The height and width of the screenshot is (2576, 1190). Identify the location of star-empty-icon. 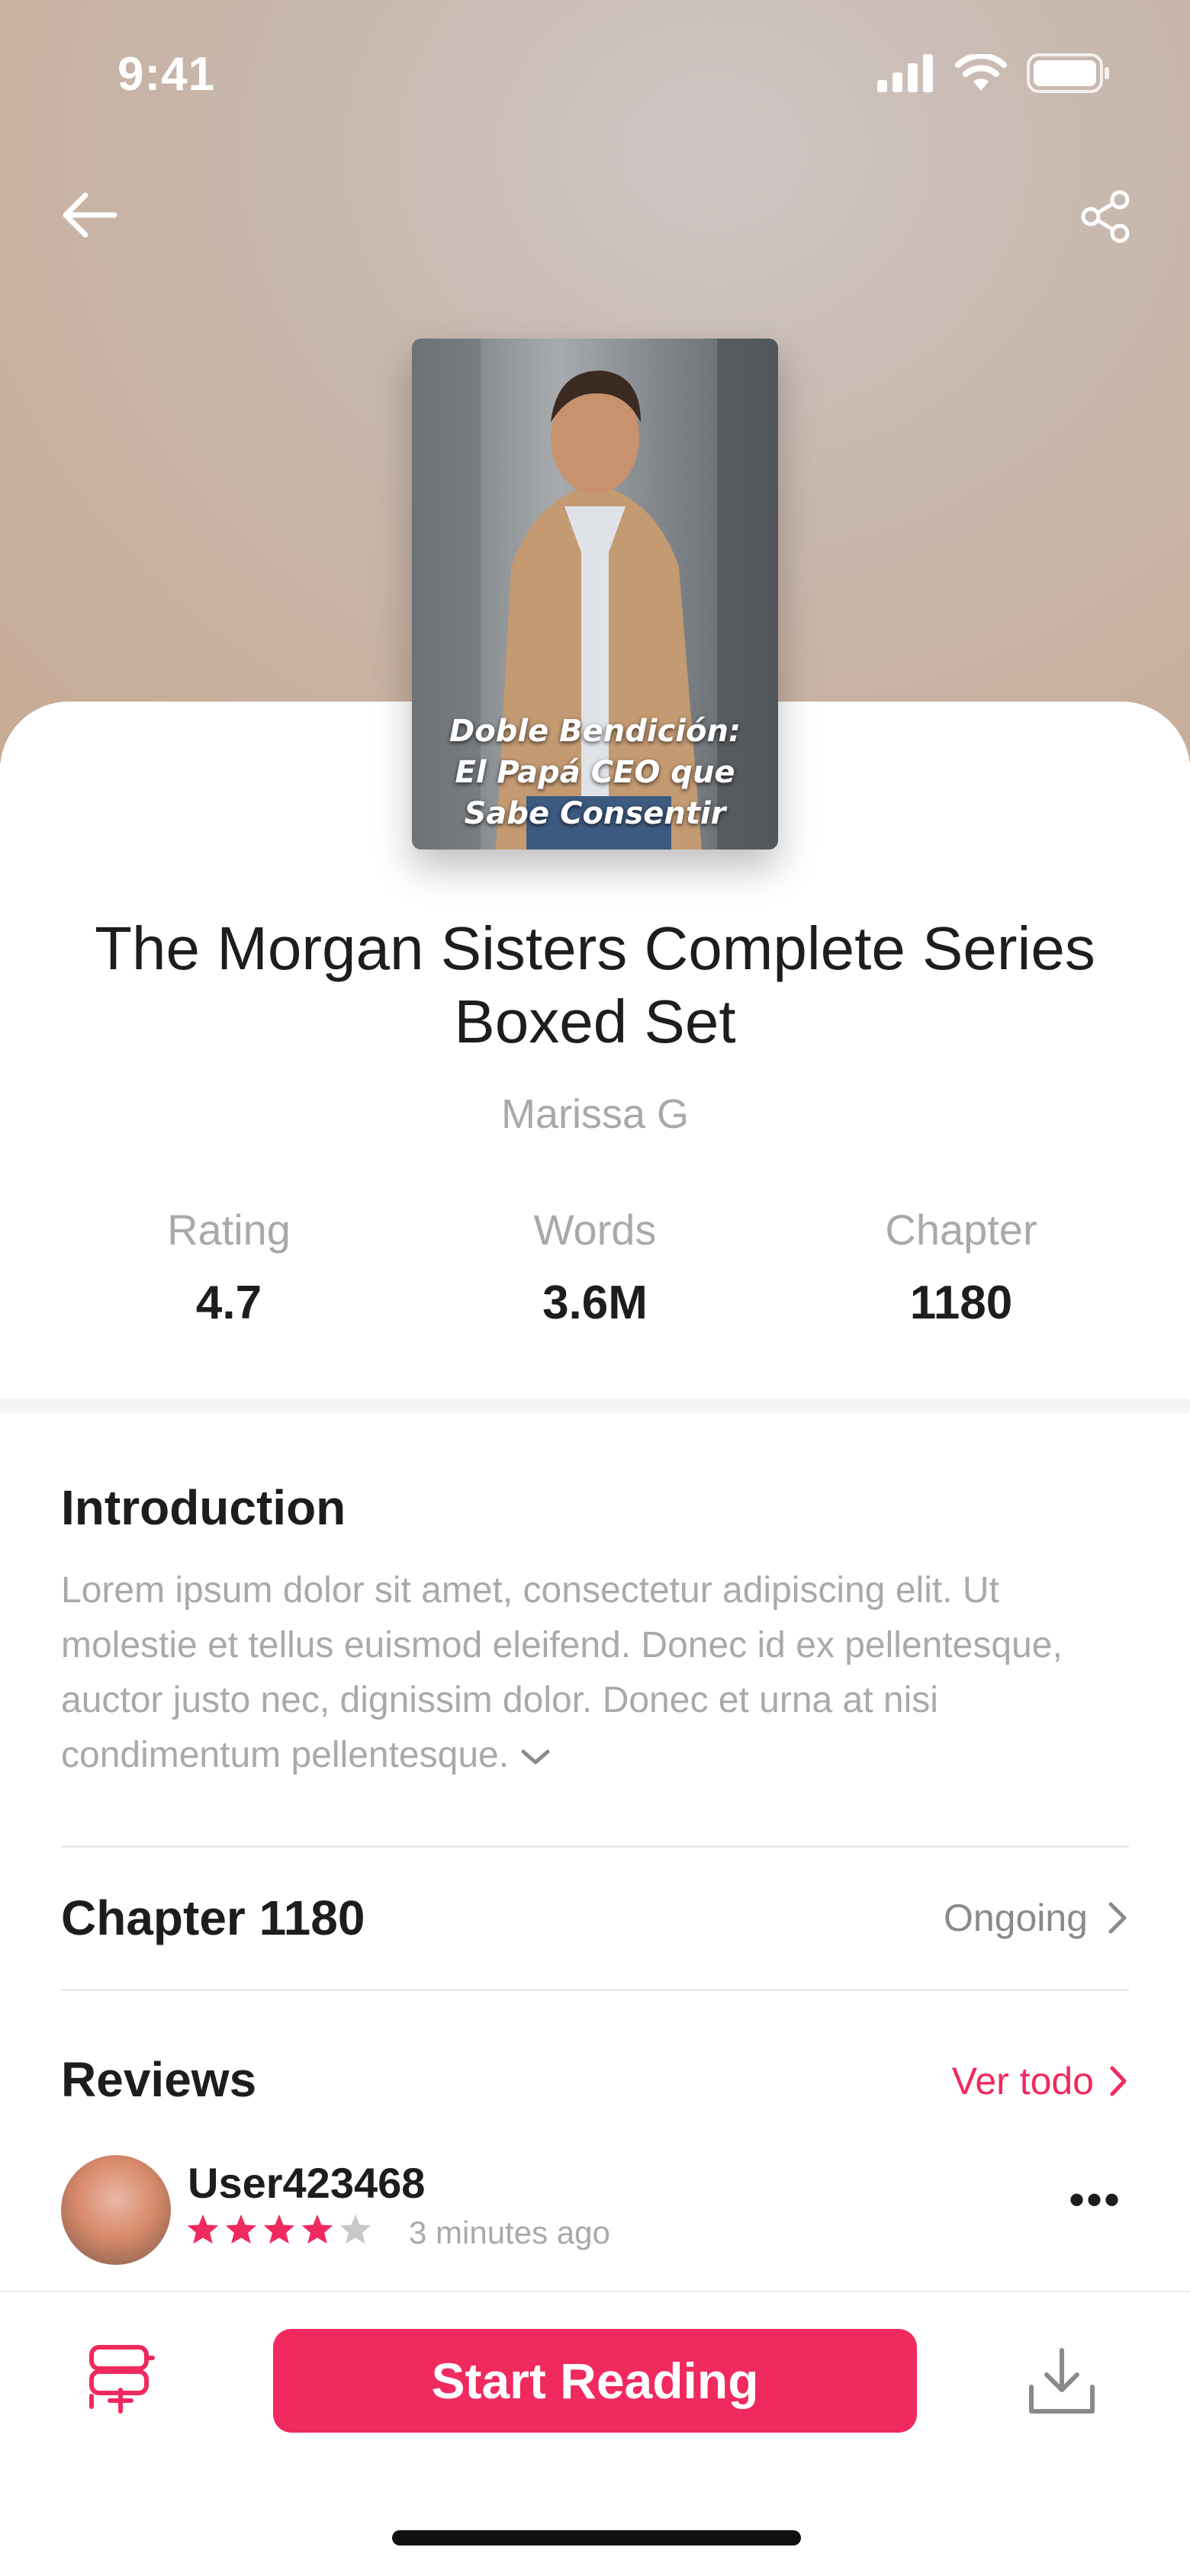
(355, 2229).